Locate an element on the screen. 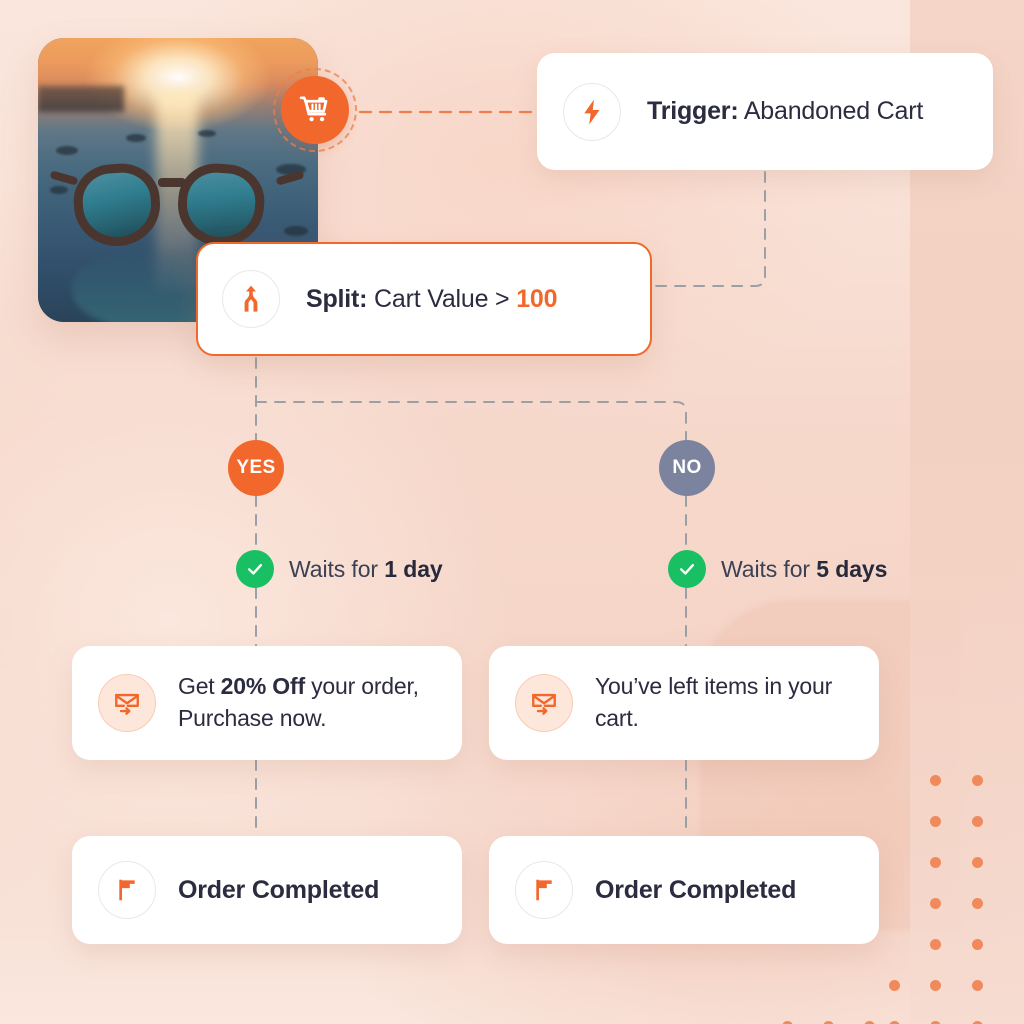  wait-value-yes: 1 day is located at coordinates (413, 568).